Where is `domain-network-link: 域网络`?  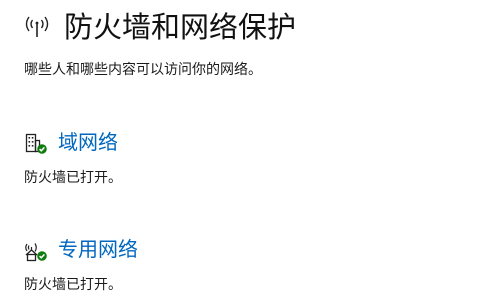
domain-network-link: 域网络 is located at coordinates (88, 142).